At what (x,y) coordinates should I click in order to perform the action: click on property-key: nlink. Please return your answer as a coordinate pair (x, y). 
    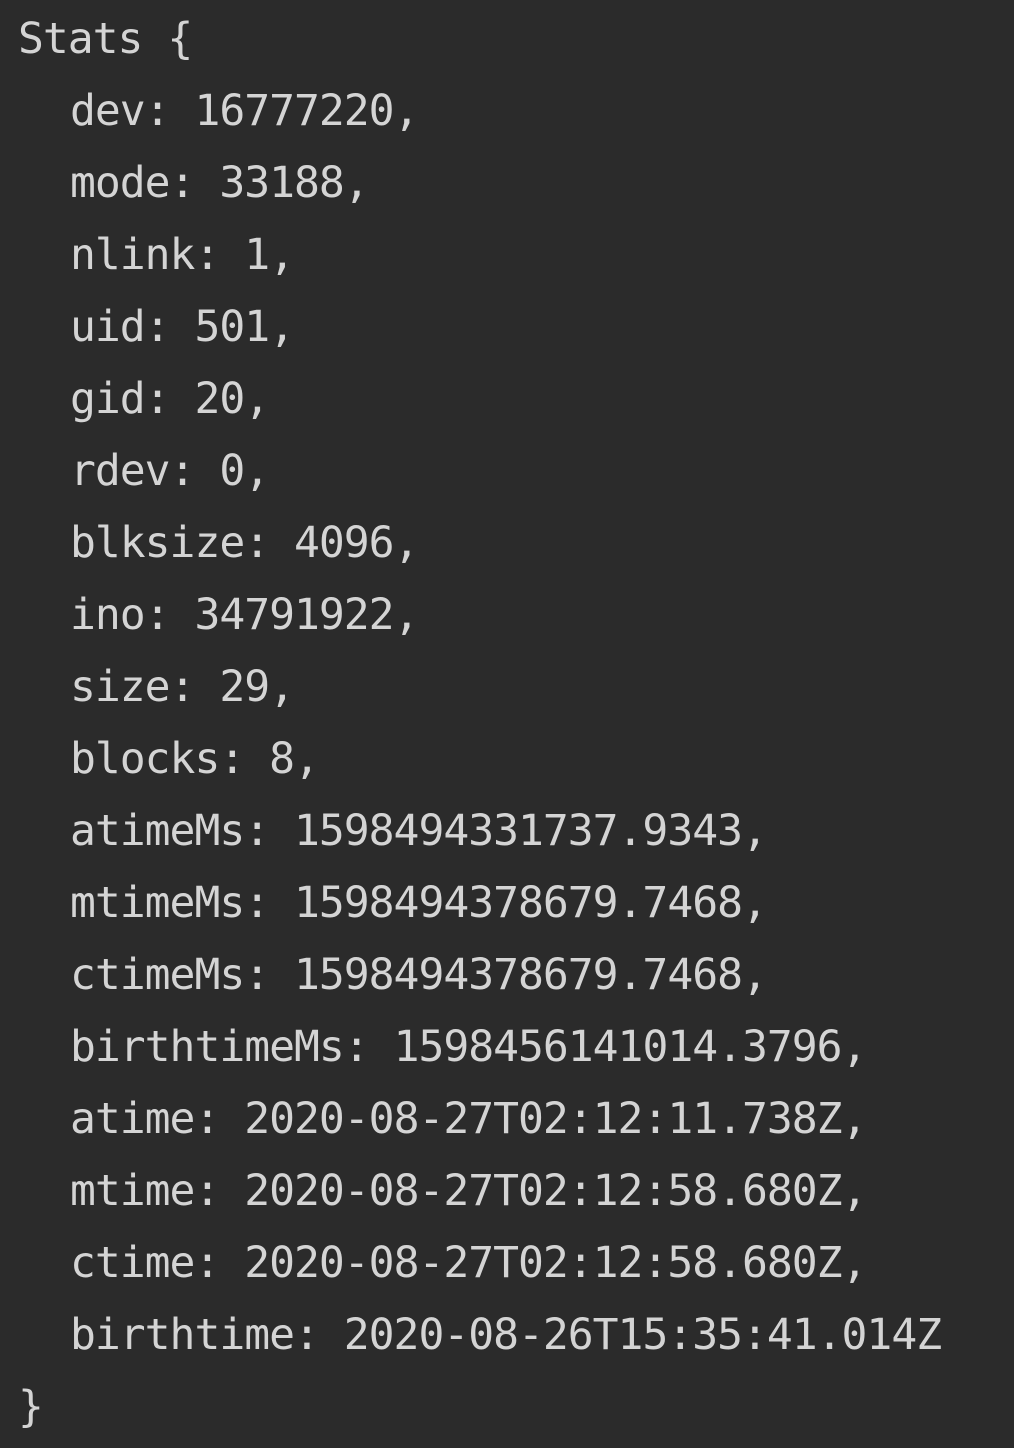
    Looking at the image, I should click on (132, 255).